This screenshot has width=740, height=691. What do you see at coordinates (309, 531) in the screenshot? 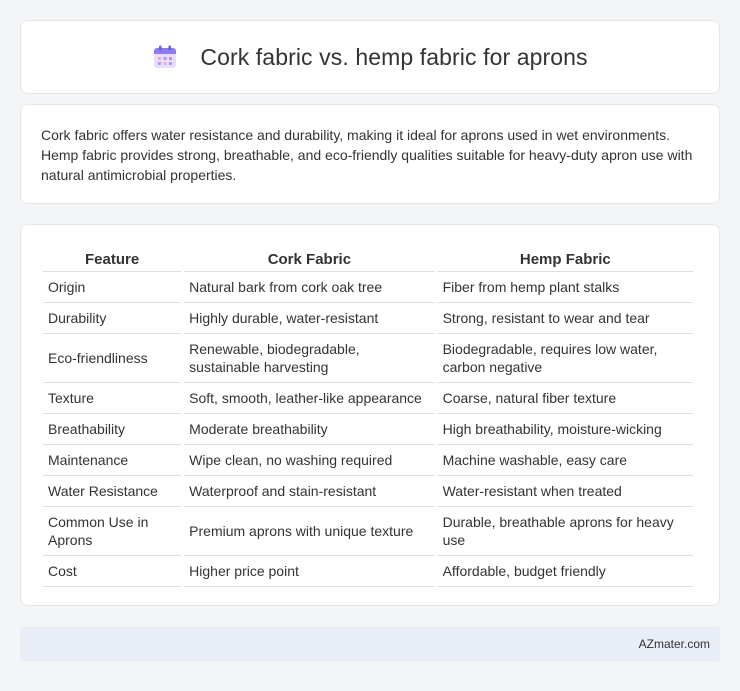
I see `cork-cell: Premium aprons with unique texture` at bounding box center [309, 531].